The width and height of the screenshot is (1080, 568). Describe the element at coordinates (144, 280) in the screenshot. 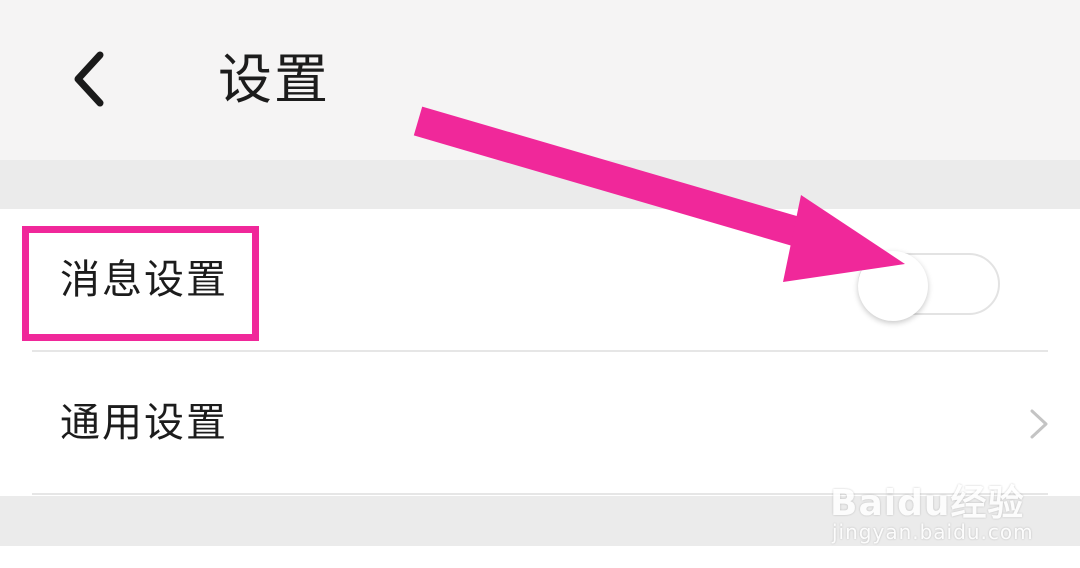

I see `settings-item-label: 消息设置` at that location.